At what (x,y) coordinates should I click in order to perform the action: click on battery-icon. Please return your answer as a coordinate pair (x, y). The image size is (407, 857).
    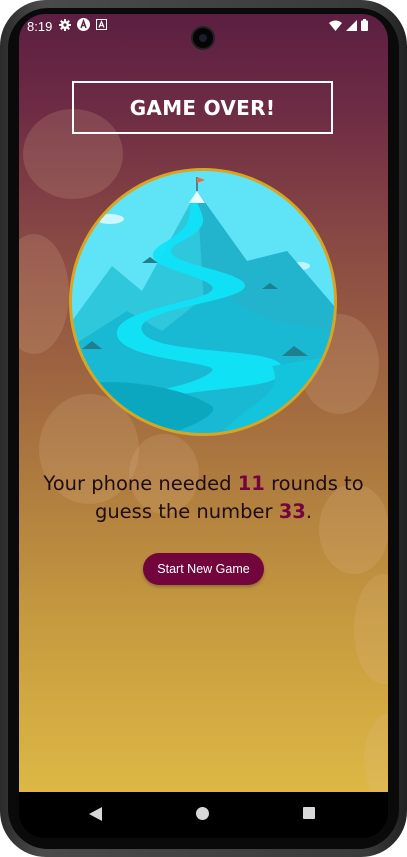
    Looking at the image, I should click on (364, 25).